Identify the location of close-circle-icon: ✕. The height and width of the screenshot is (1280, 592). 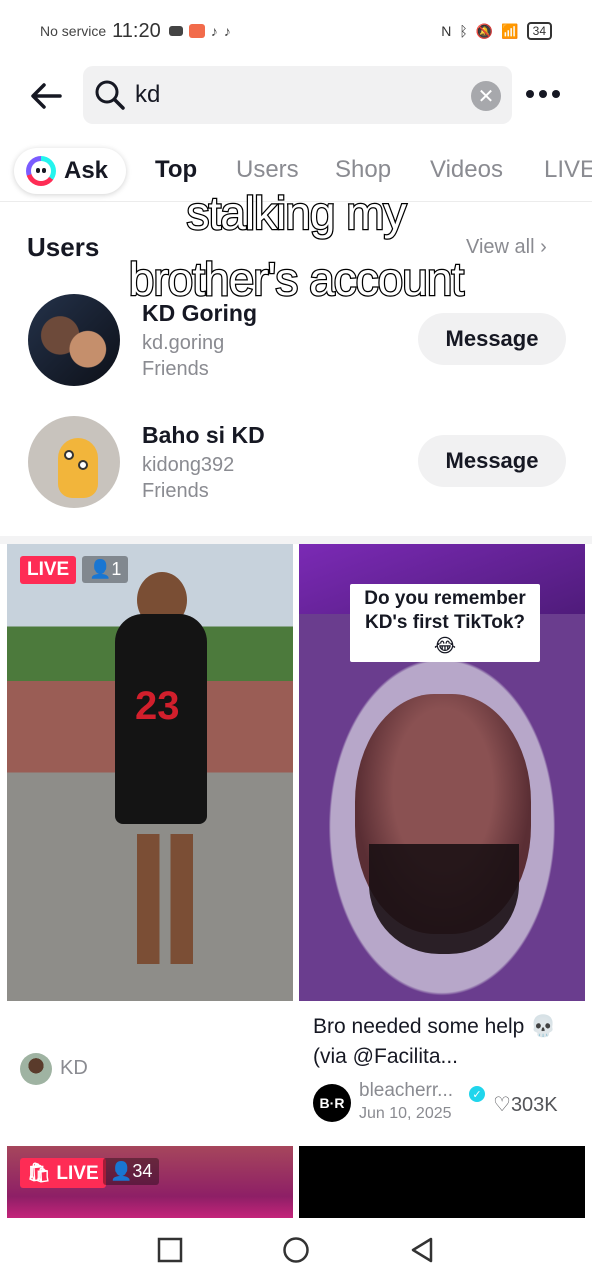
(486, 96).